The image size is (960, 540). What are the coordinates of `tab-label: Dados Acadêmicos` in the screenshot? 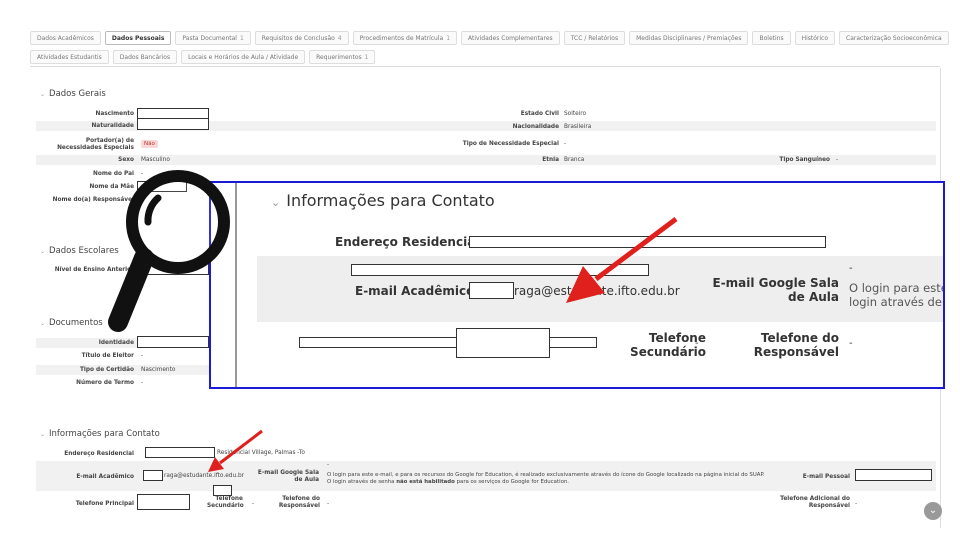 It's located at (65, 38).